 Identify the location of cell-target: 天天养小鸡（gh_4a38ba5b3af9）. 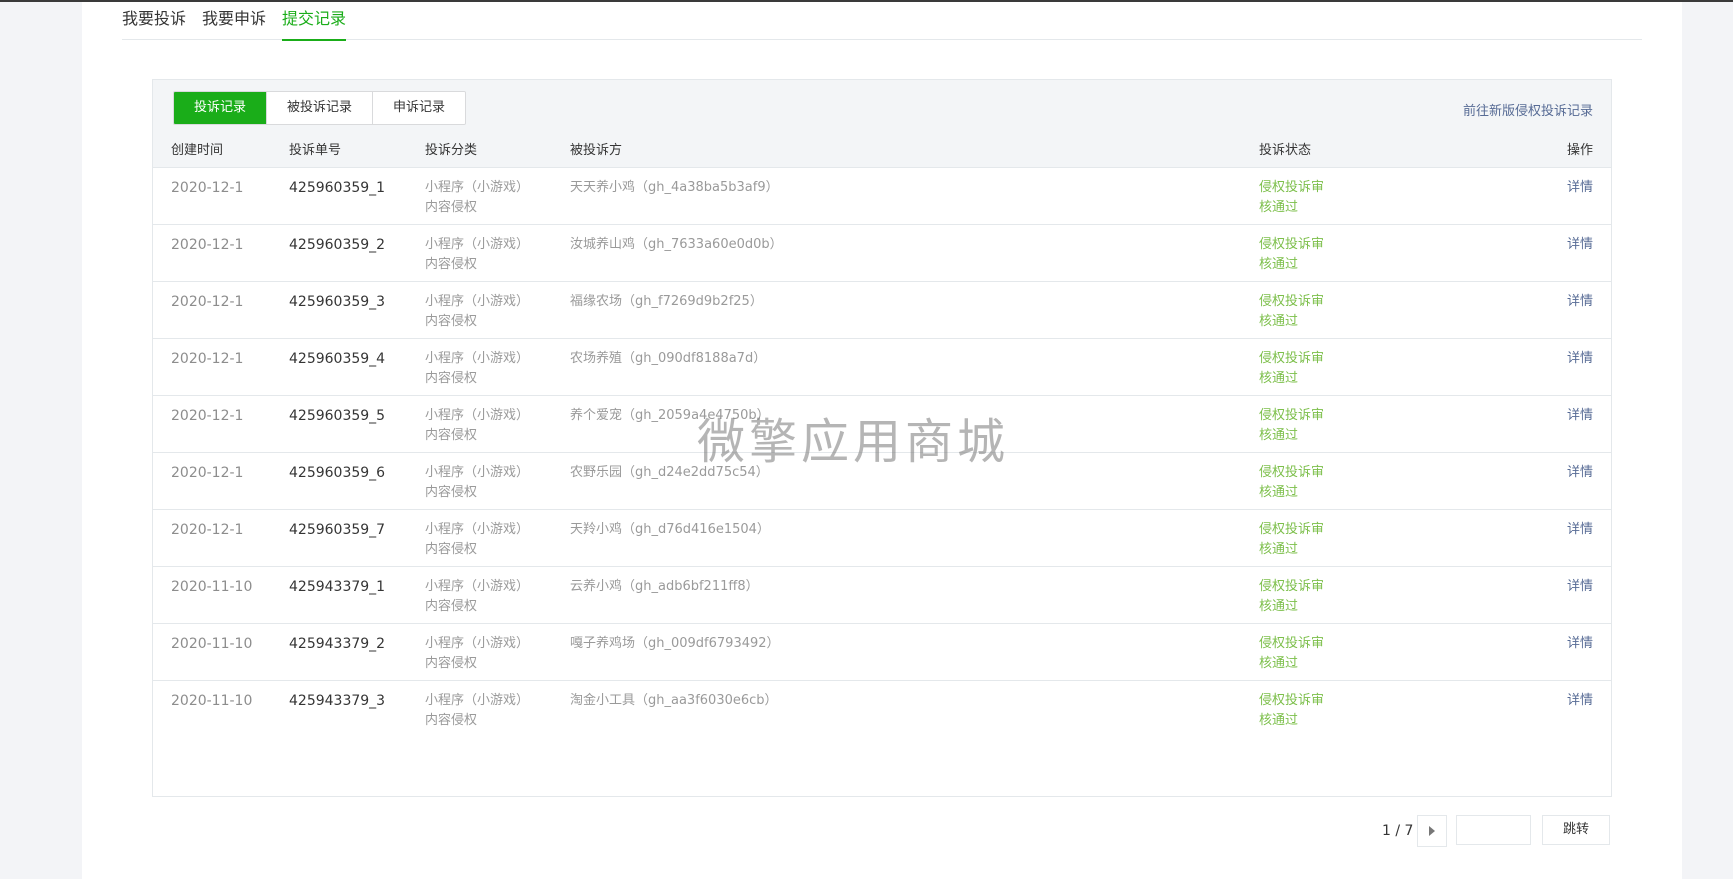
(674, 187).